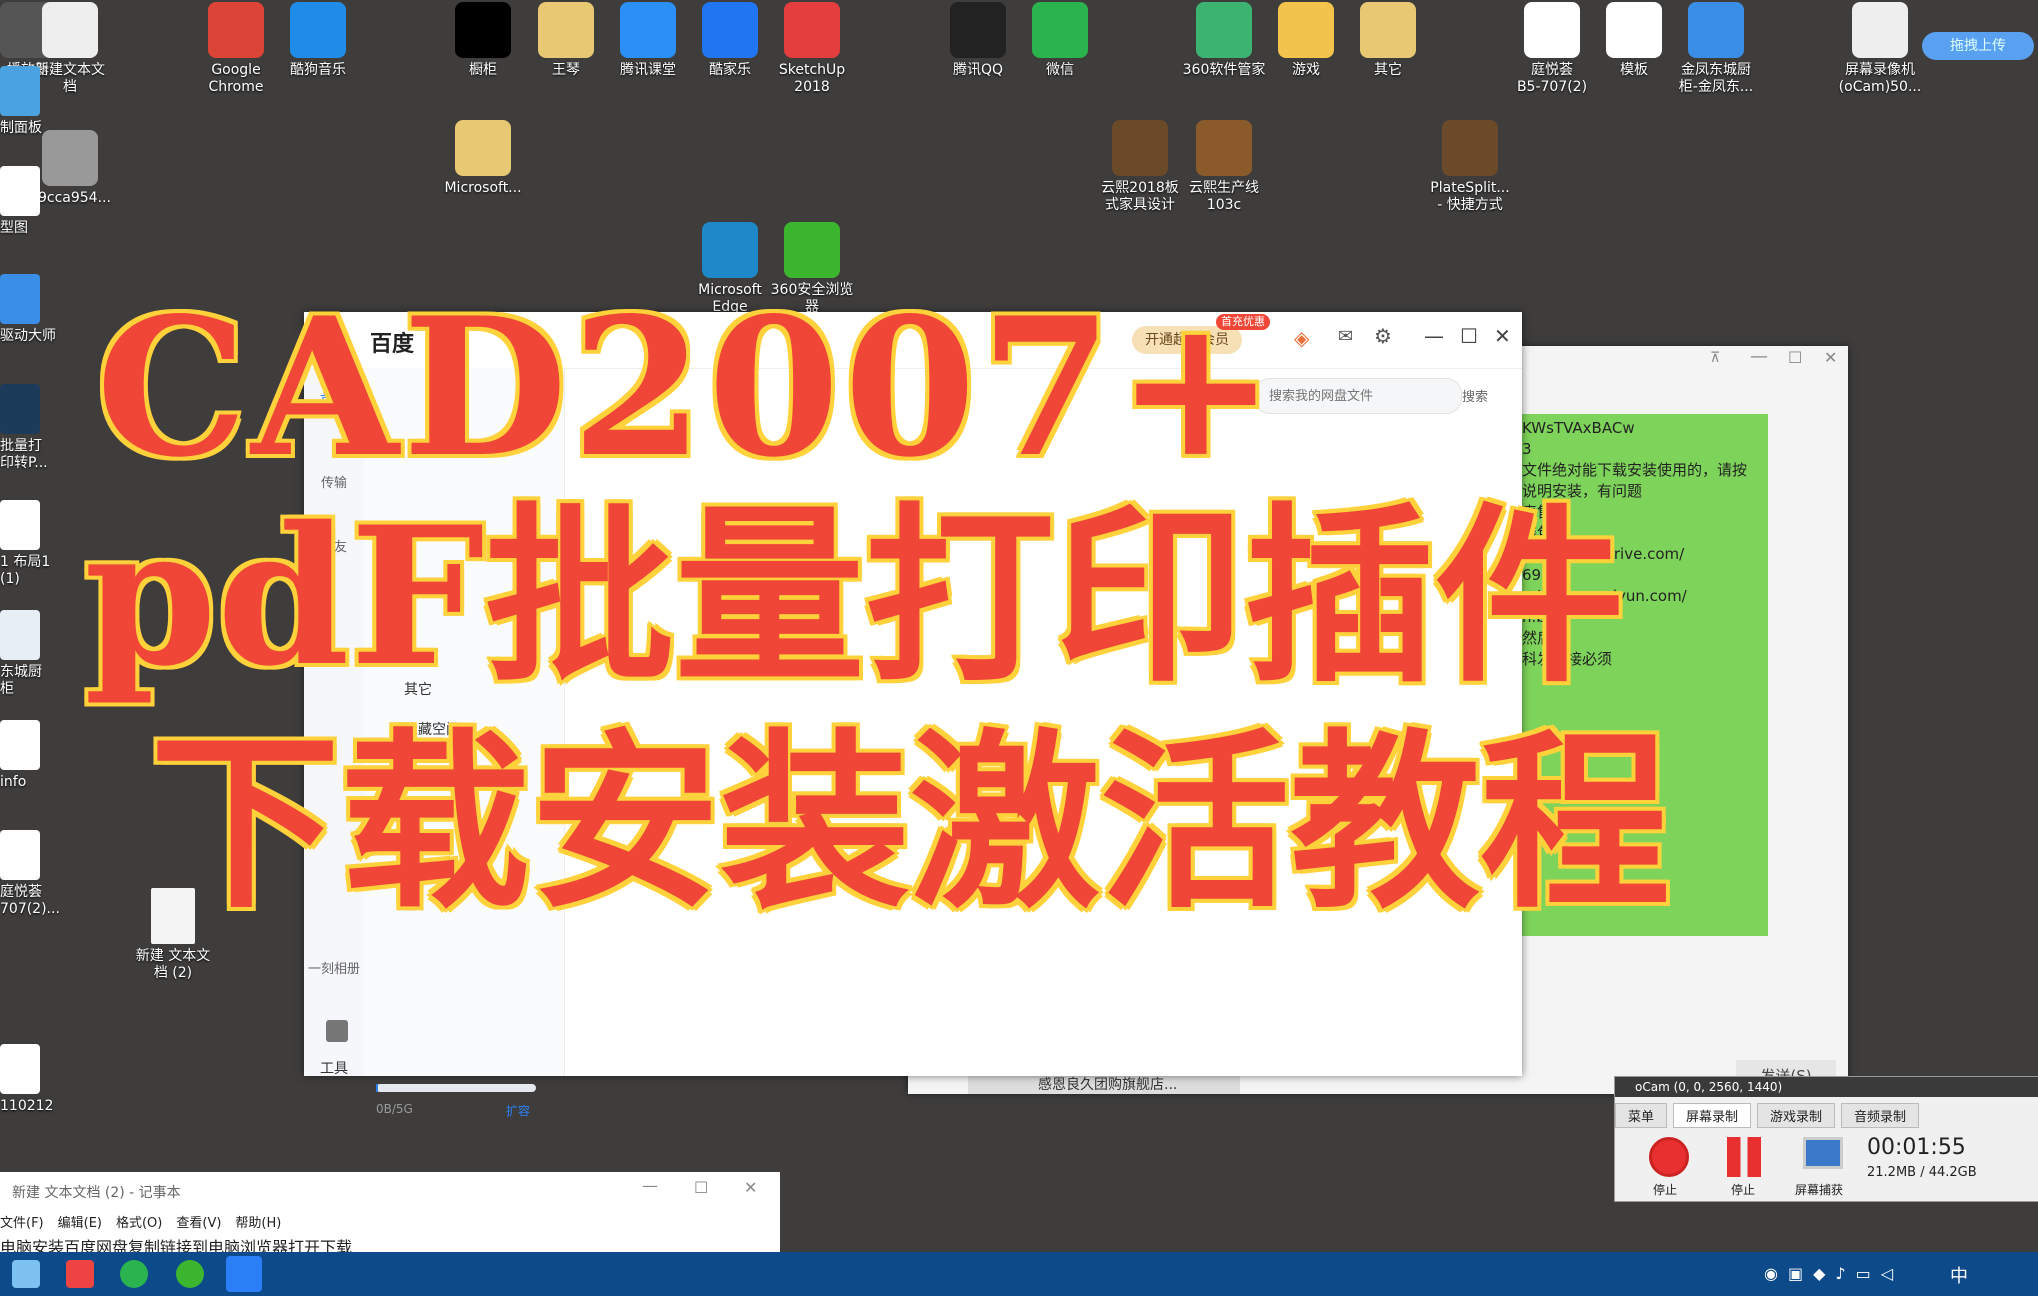 This screenshot has height=1296, width=2038. What do you see at coordinates (139, 1223) in the screenshot?
I see `menu-item: 格式(O)` at bounding box center [139, 1223].